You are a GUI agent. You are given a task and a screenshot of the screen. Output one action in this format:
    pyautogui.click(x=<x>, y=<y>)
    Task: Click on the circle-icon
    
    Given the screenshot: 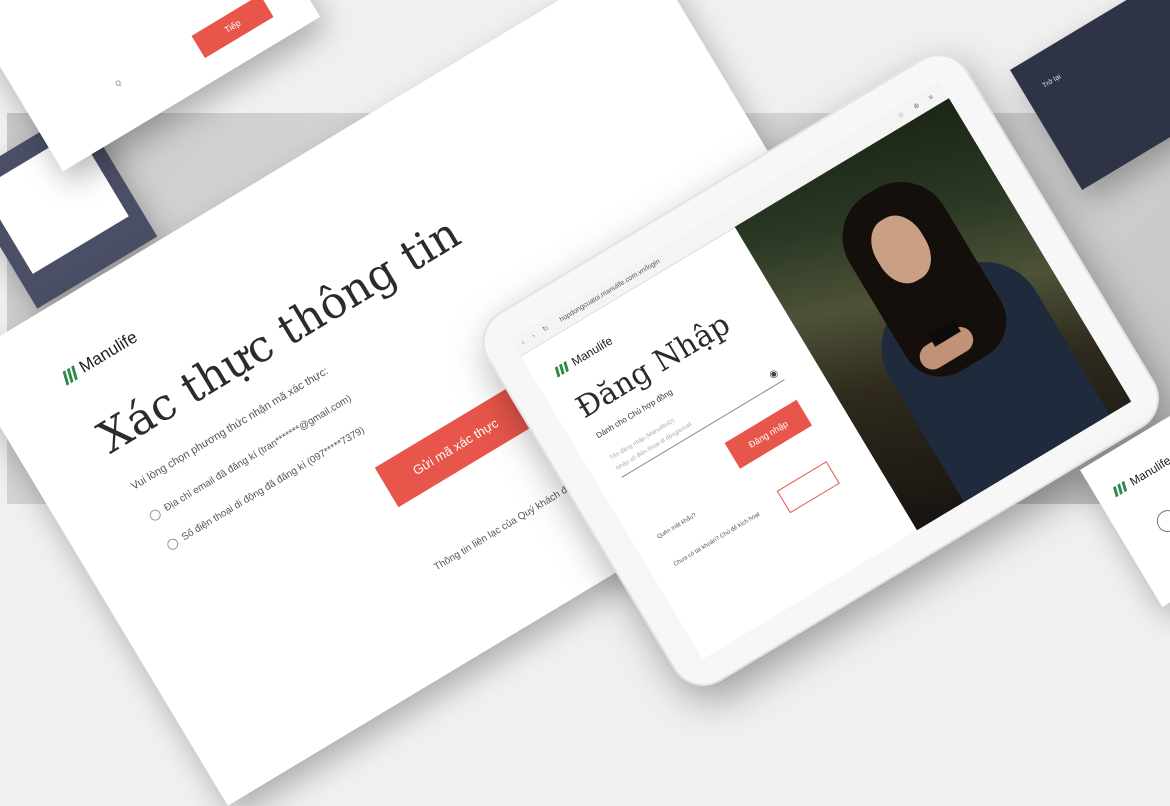 What is the action you would take?
    pyautogui.click(x=1161, y=521)
    